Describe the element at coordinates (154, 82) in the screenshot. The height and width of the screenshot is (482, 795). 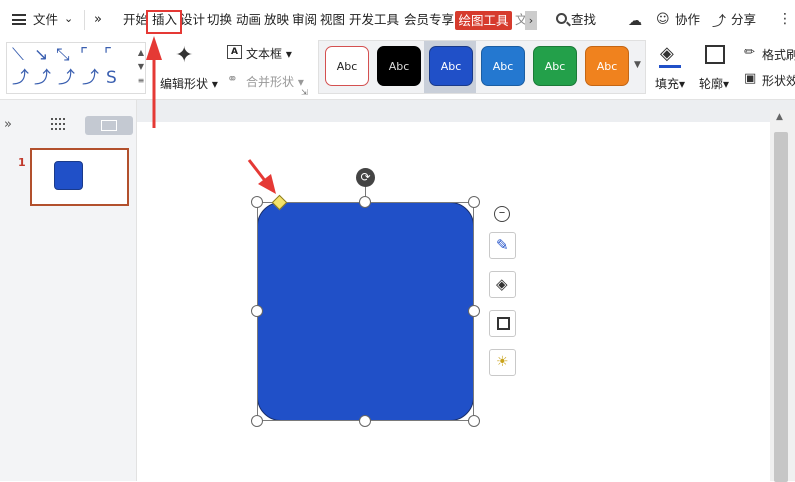
I see `annotation-arrow-up` at that location.